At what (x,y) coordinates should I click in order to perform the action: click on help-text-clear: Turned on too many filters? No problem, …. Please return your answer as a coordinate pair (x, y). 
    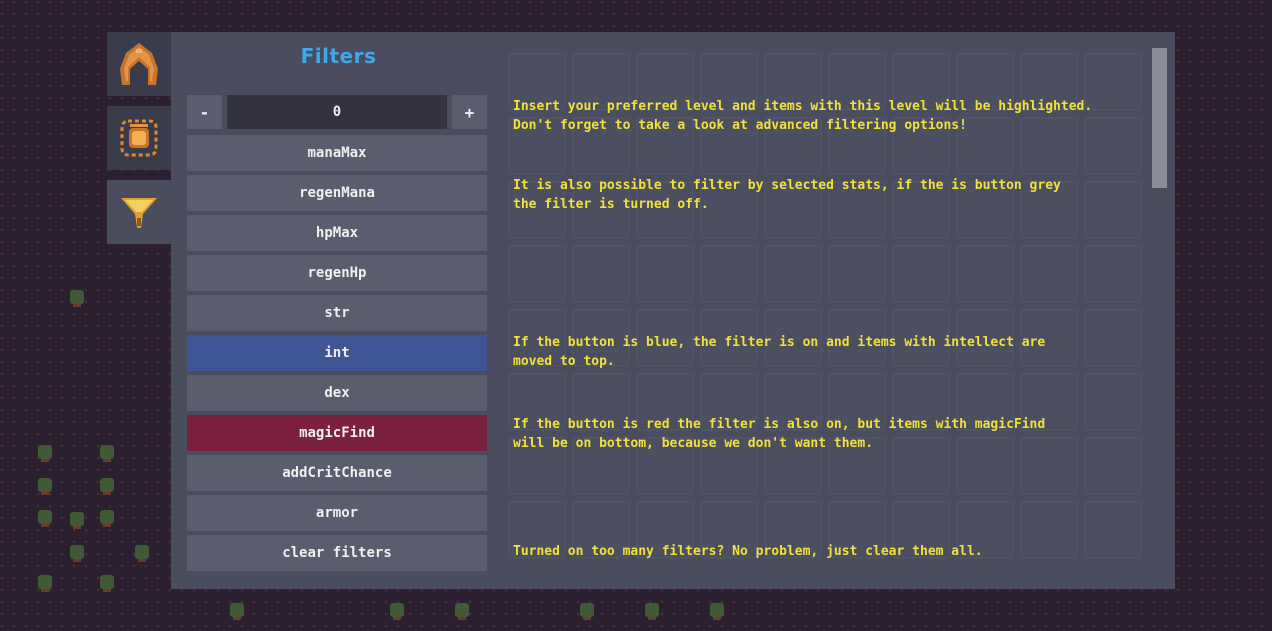
    Looking at the image, I should click on (748, 551).